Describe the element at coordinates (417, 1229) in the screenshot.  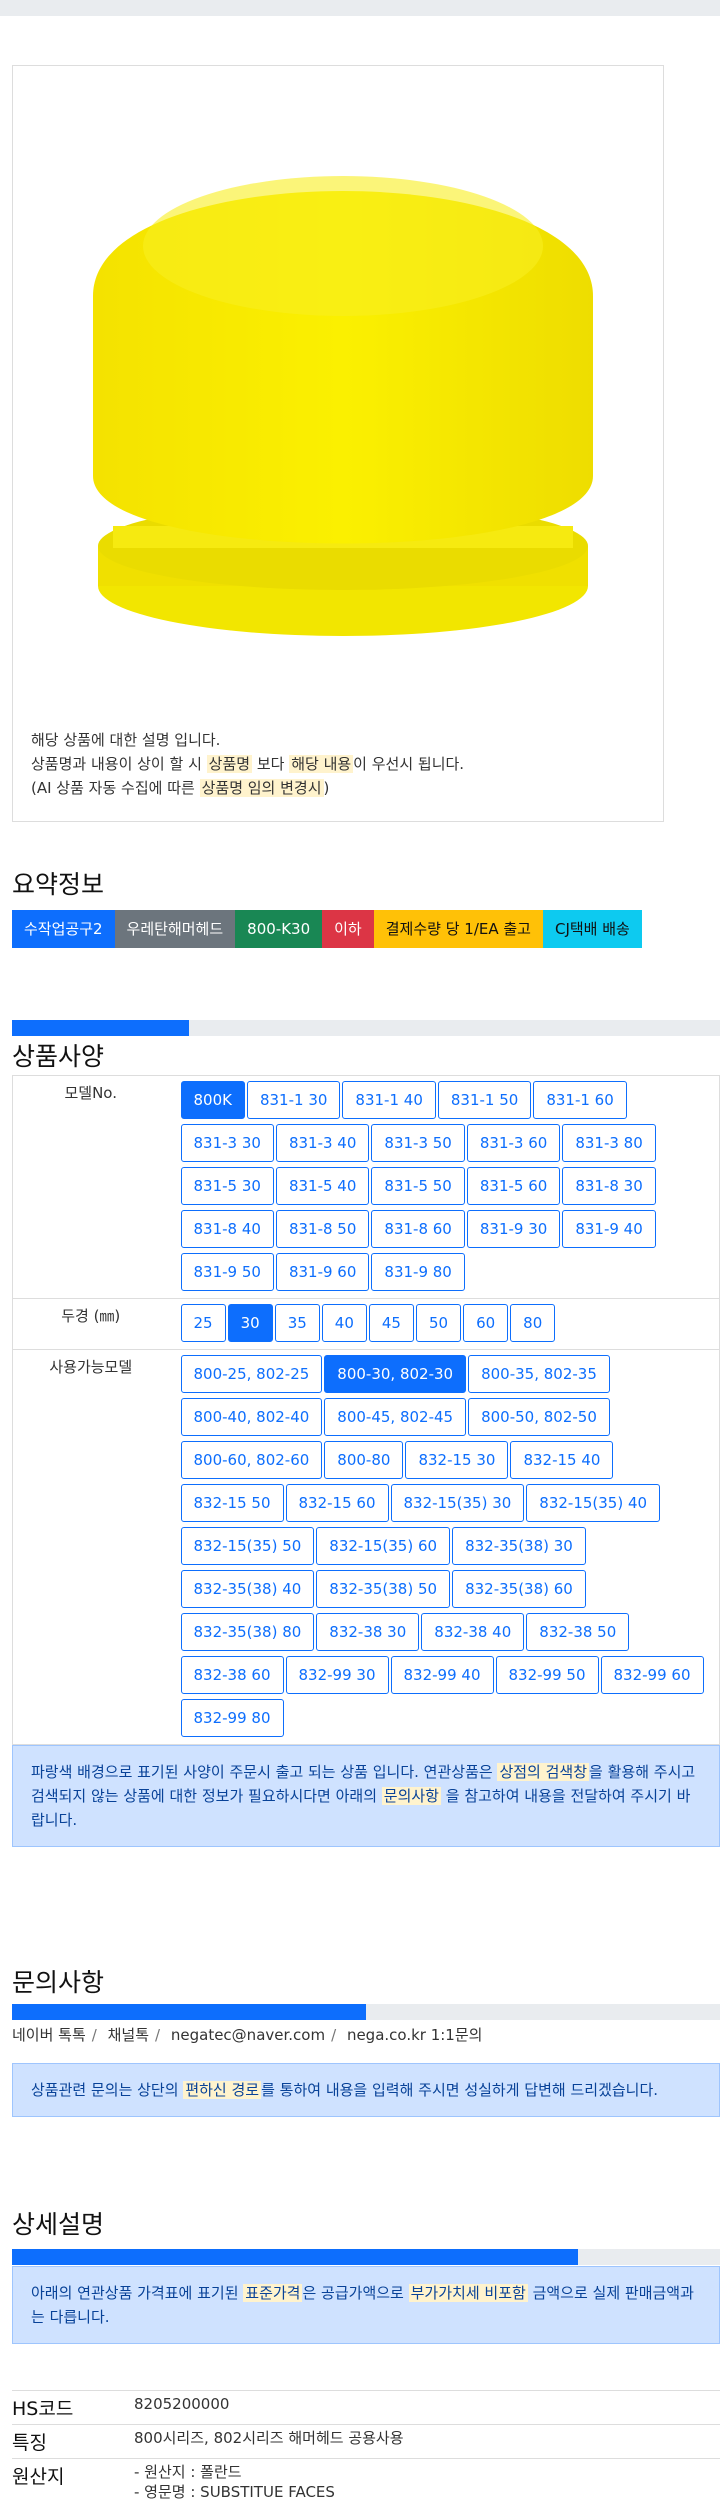
I see `spec-option-button: 831-8 60` at that location.